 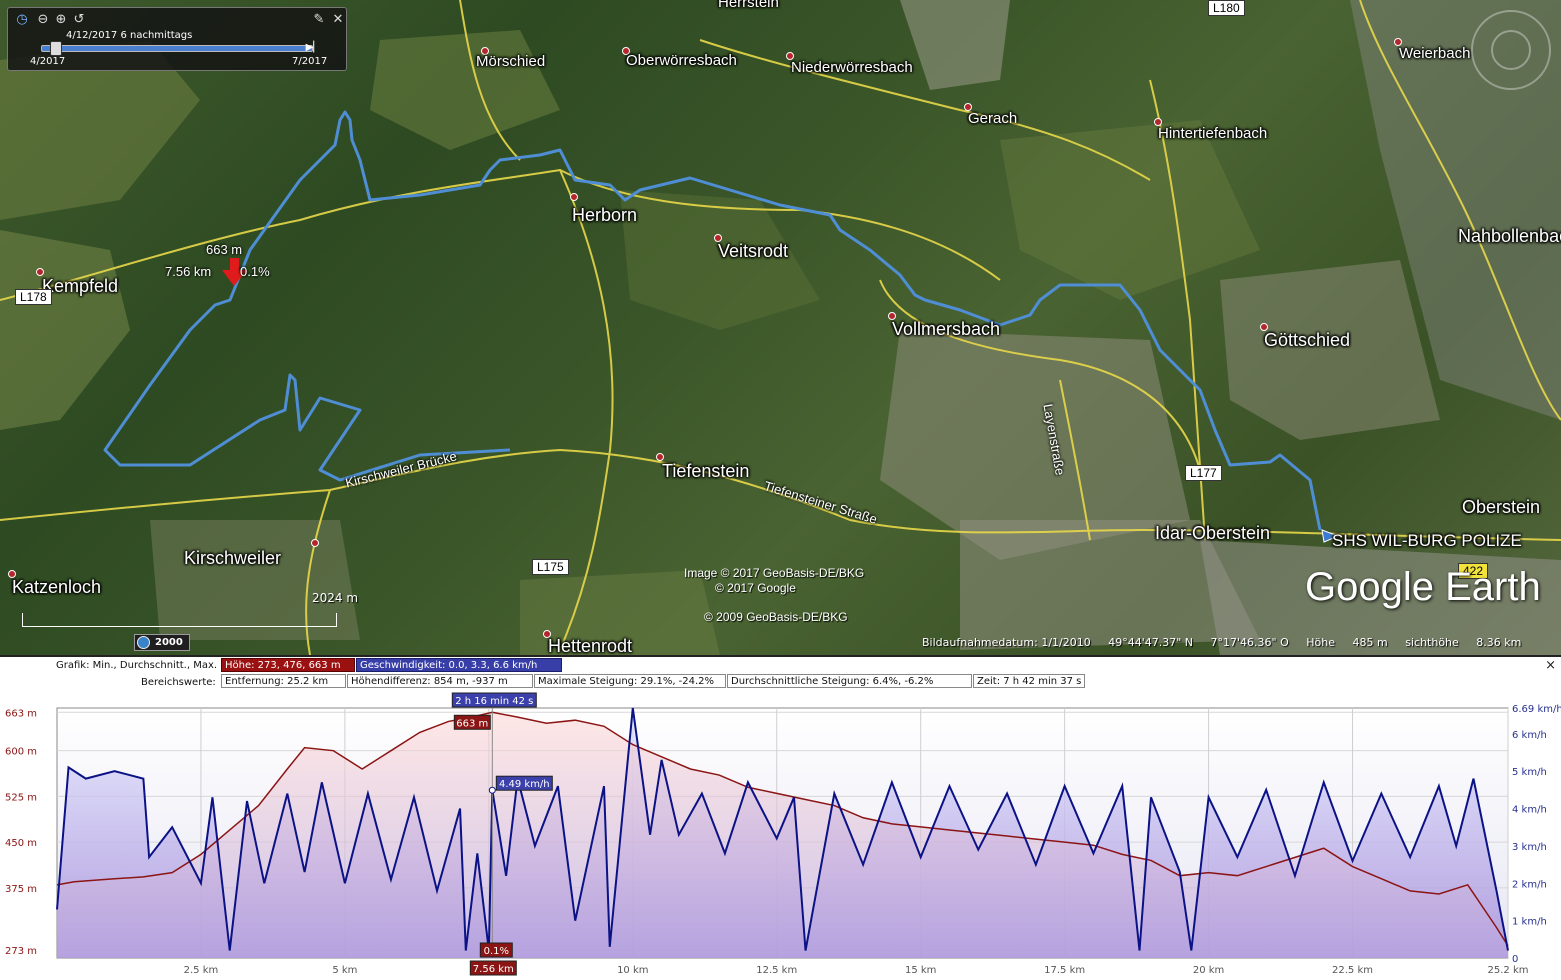 I want to click on x-tick-label: 5 km, so click(x=344, y=970).